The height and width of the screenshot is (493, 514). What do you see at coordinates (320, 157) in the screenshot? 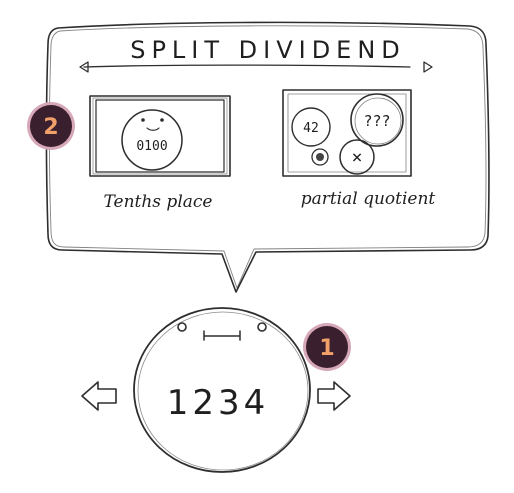
I see `dot-icon` at bounding box center [320, 157].